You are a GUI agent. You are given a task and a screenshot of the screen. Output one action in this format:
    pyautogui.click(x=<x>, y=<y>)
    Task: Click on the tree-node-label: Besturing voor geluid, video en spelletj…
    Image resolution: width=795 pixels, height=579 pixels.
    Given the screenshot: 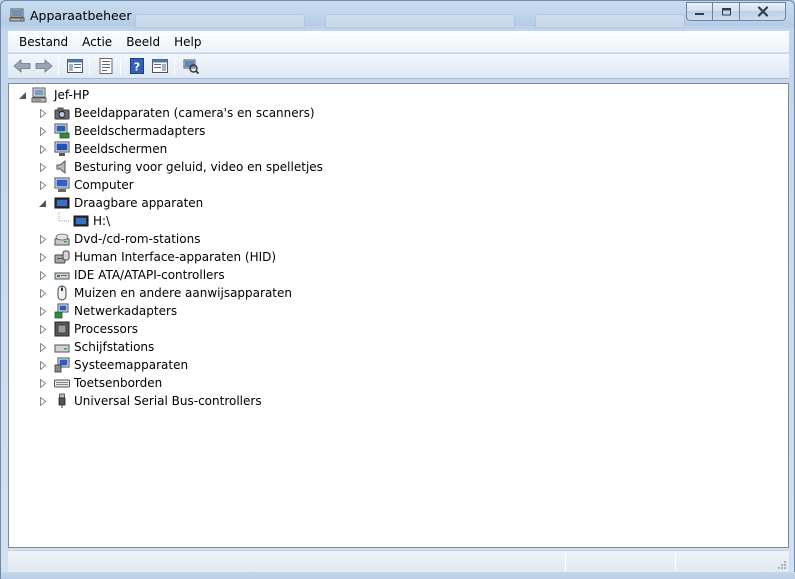 What is the action you would take?
    pyautogui.click(x=198, y=167)
    